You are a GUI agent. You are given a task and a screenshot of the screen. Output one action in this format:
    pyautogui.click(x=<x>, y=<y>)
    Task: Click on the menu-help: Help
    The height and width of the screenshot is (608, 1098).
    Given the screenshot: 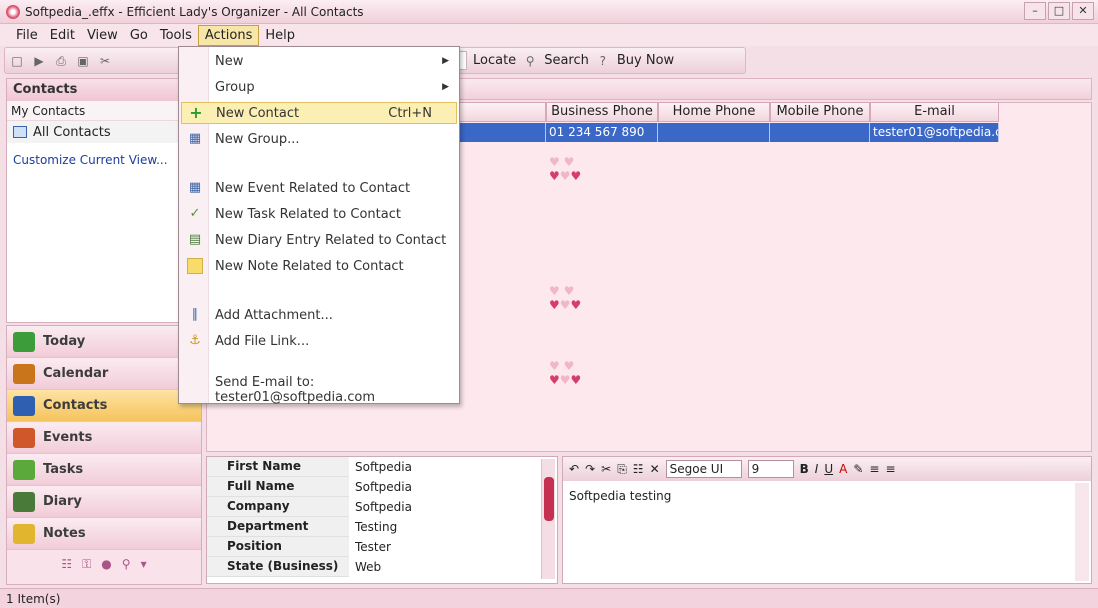 What is the action you would take?
    pyautogui.click(x=280, y=35)
    